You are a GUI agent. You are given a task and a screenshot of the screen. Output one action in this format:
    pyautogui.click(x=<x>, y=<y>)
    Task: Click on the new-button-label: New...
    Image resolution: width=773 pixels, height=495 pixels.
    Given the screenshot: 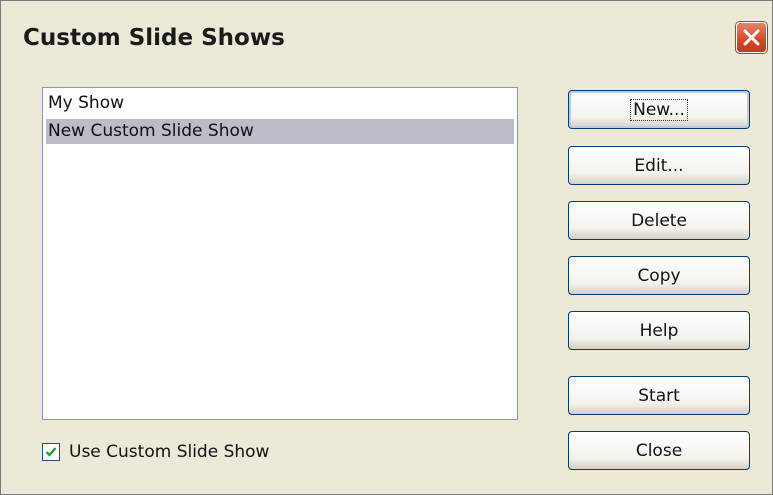 What is the action you would take?
    pyautogui.click(x=659, y=109)
    